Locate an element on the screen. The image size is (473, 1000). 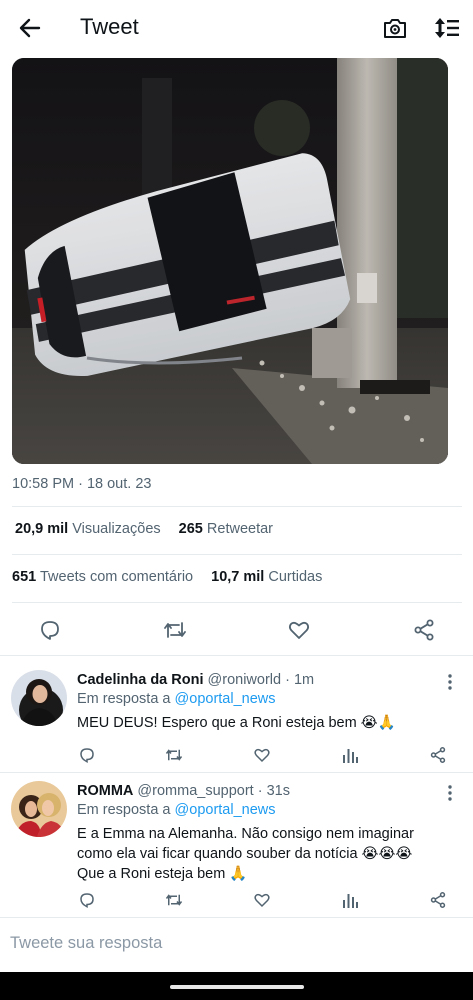
quotes-label: Tweets com comentário is located at coordinates (116, 577).